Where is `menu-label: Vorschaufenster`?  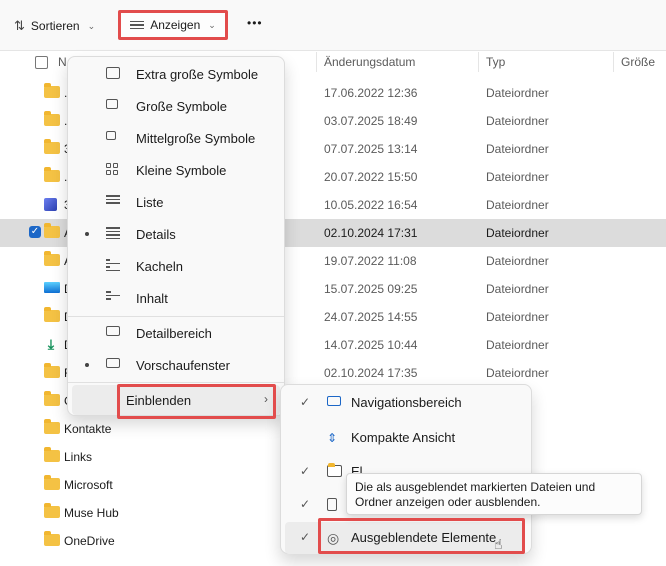 menu-label: Vorschaufenster is located at coordinates (183, 365).